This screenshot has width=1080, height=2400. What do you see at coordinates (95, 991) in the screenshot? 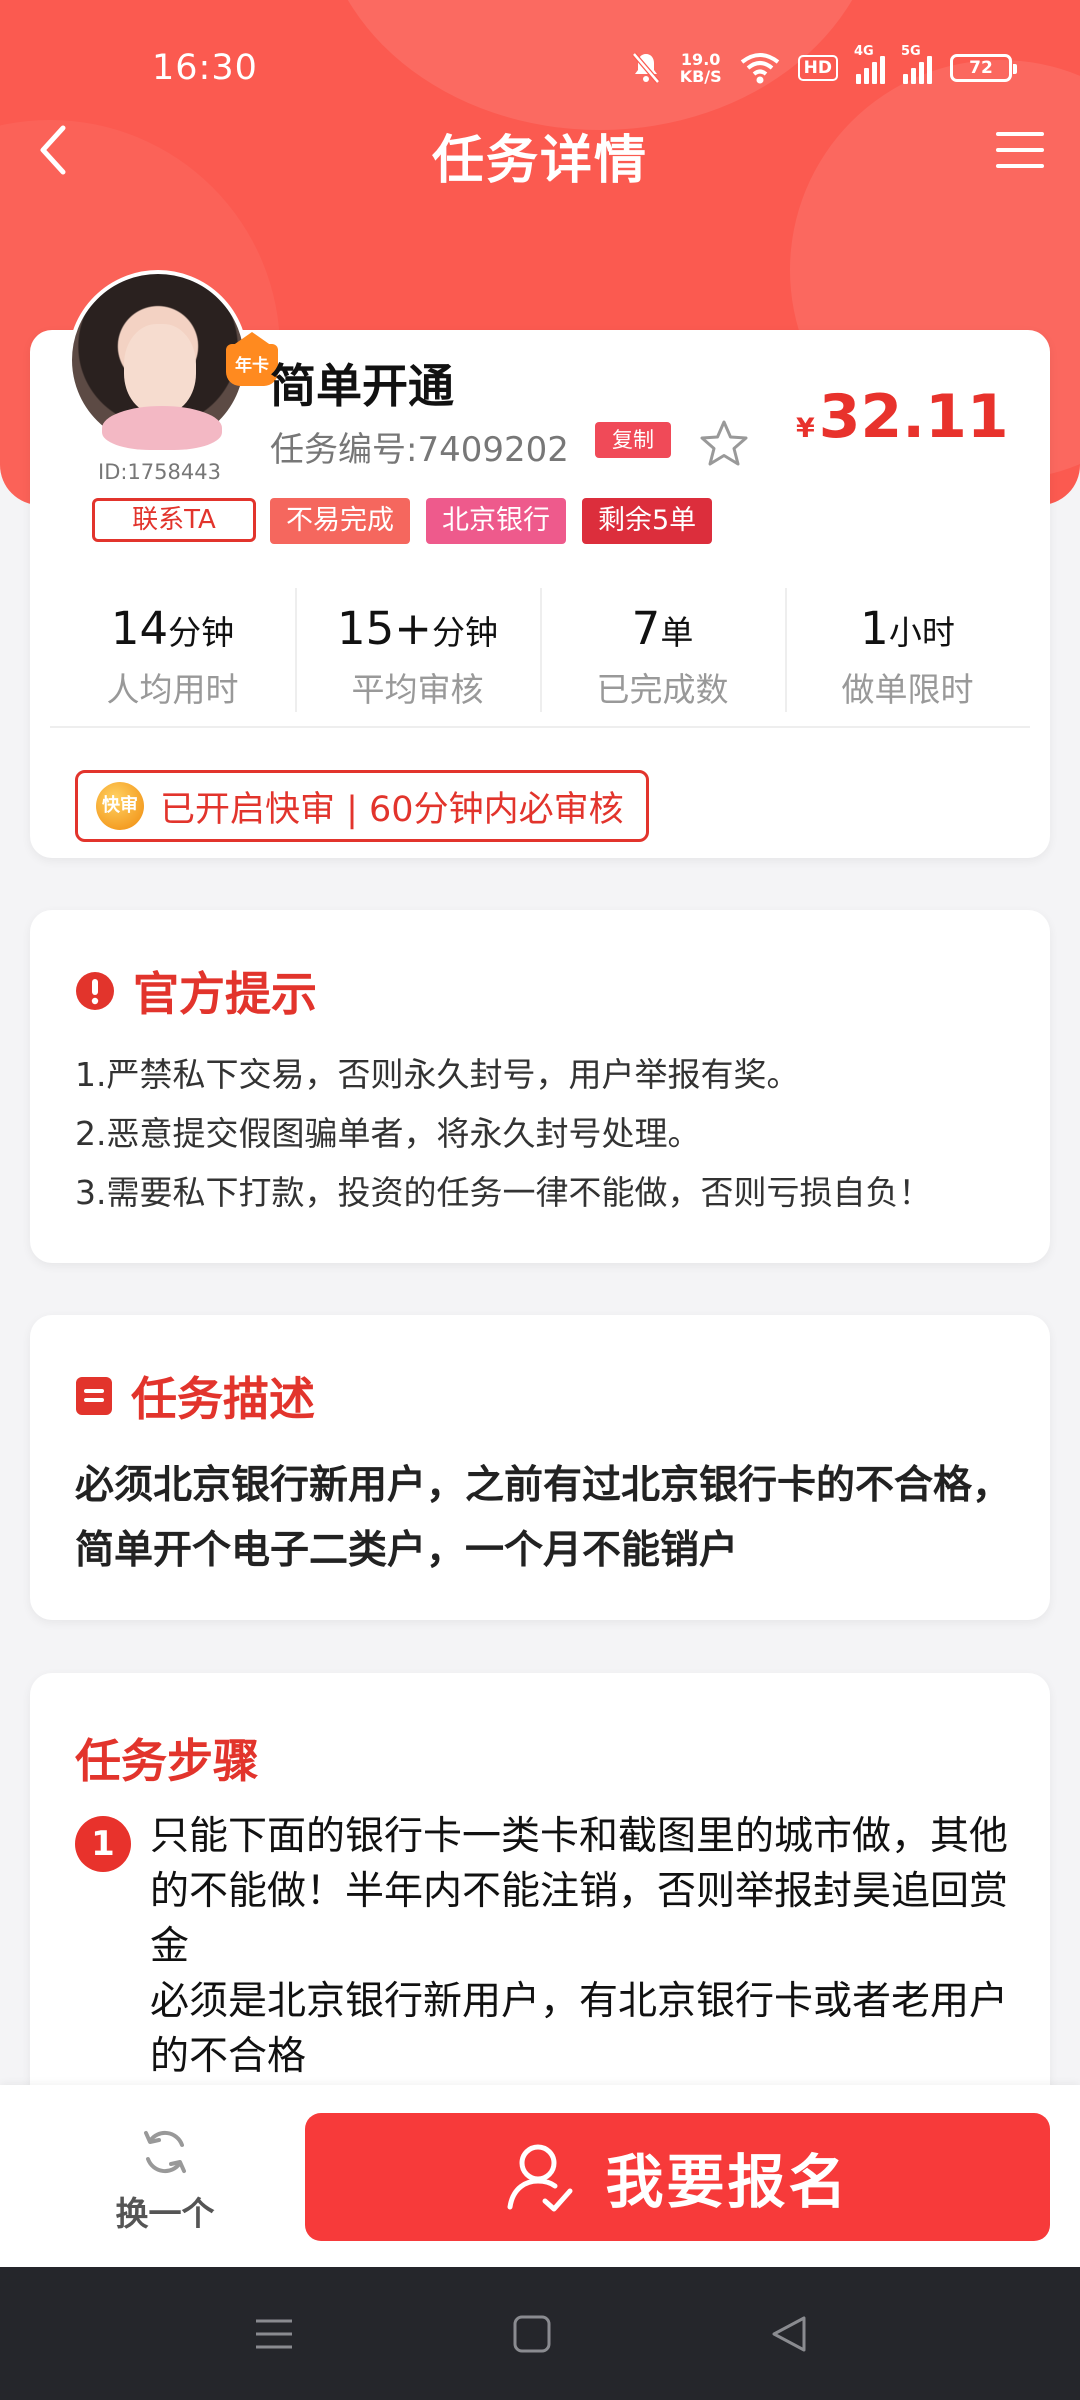
I see `exclamation-circle-icon` at bounding box center [95, 991].